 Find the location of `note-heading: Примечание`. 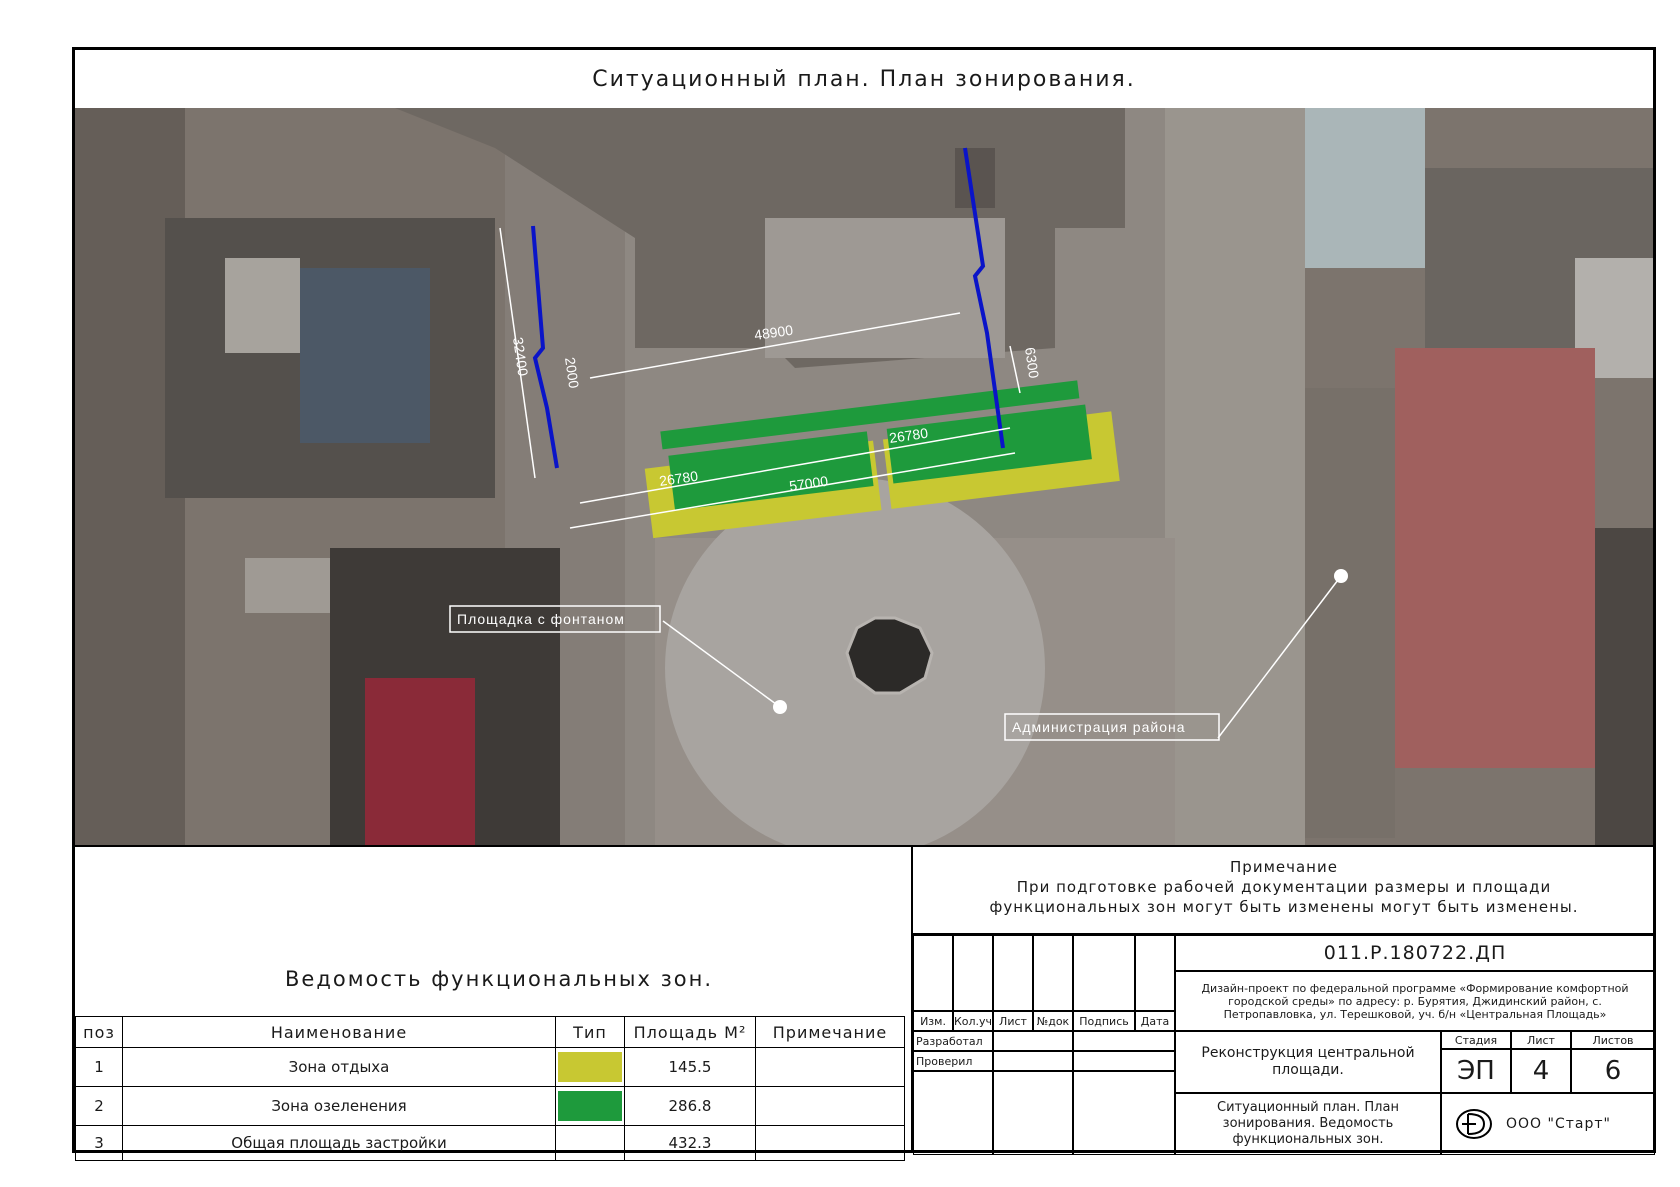

note-heading: Примечание is located at coordinates (1284, 867).